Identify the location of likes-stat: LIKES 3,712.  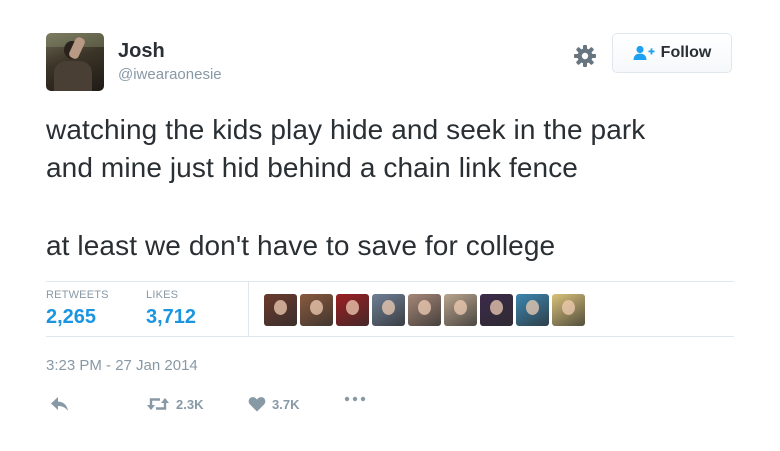
(171, 309).